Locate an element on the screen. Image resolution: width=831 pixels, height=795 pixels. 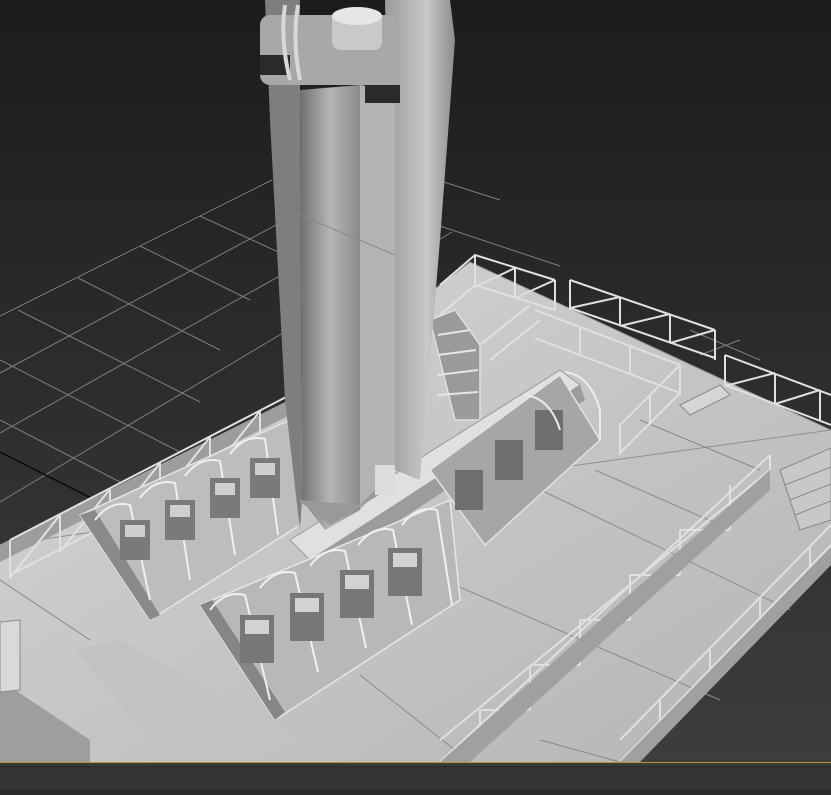
timeline-track is located at coordinates (415, 779).